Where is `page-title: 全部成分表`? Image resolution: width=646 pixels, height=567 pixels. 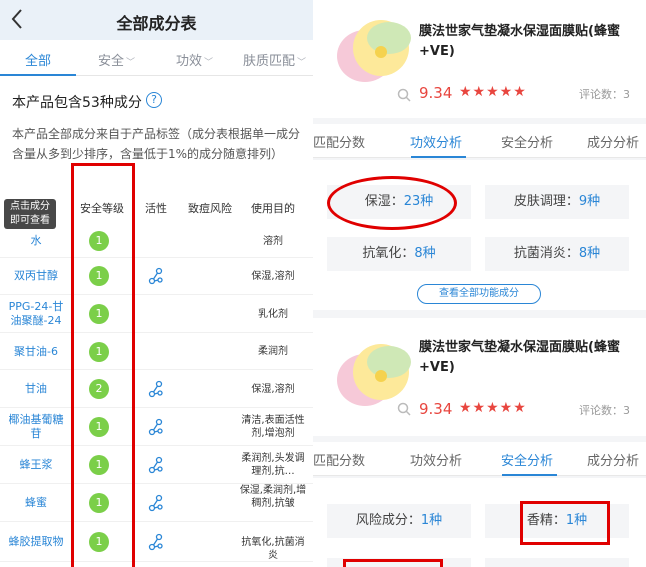
page-title: 全部成分表 is located at coordinates (156, 23).